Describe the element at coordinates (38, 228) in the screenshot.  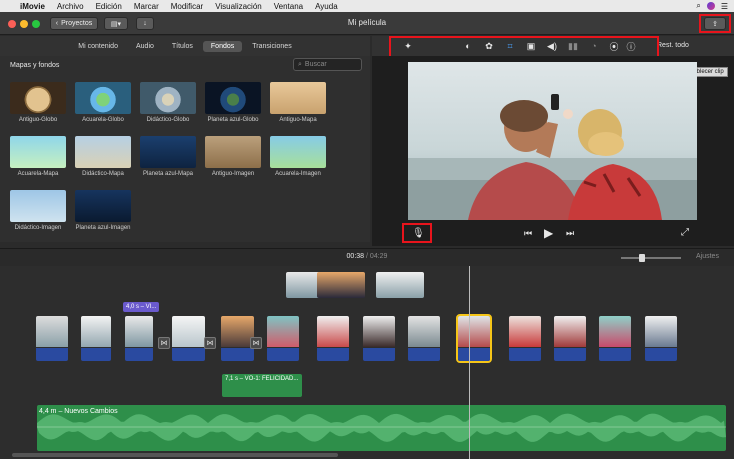
I see `background-label: Didáctico-Imagen` at that location.